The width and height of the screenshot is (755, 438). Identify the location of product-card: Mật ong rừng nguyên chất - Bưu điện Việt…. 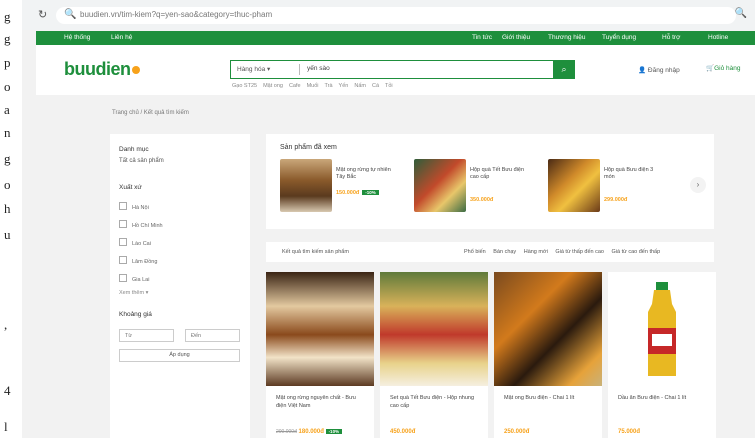
(320, 355).